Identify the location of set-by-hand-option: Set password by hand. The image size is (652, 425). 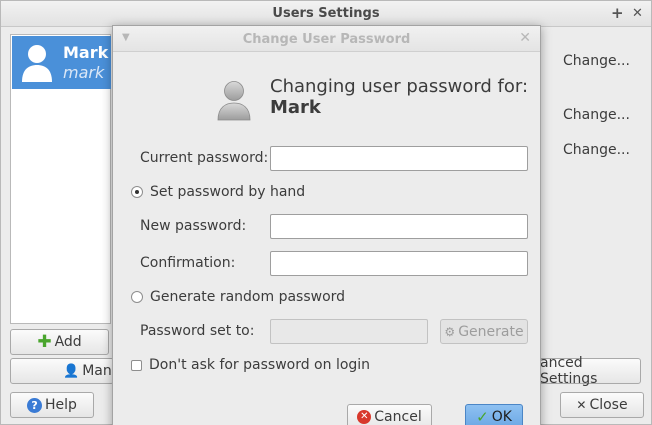
(218, 192).